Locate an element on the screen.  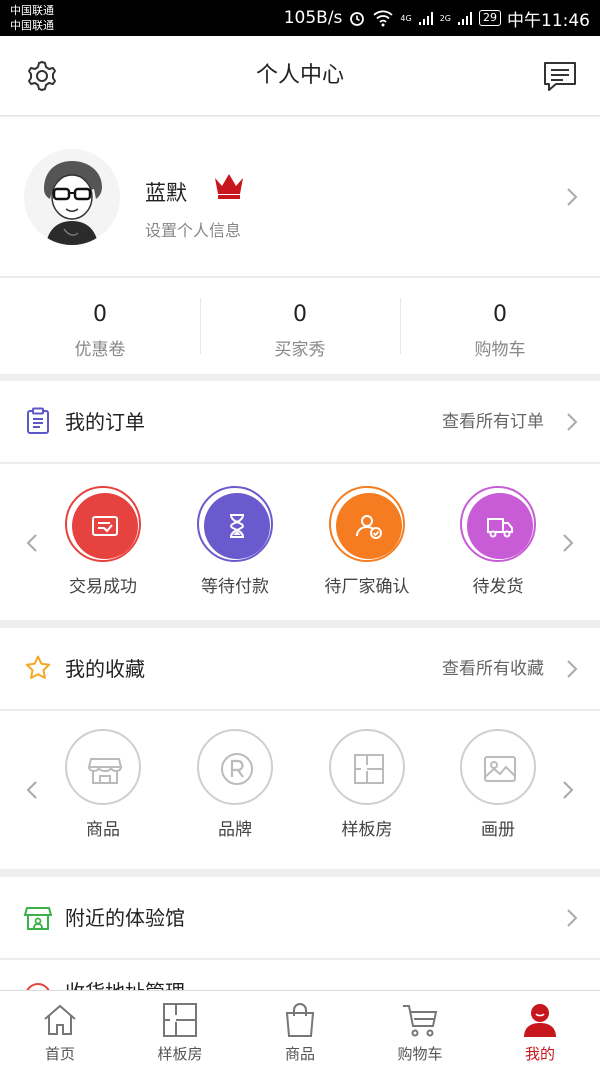
order-status-awaiting-shipment: 待发货 is located at coordinates (498, 541).